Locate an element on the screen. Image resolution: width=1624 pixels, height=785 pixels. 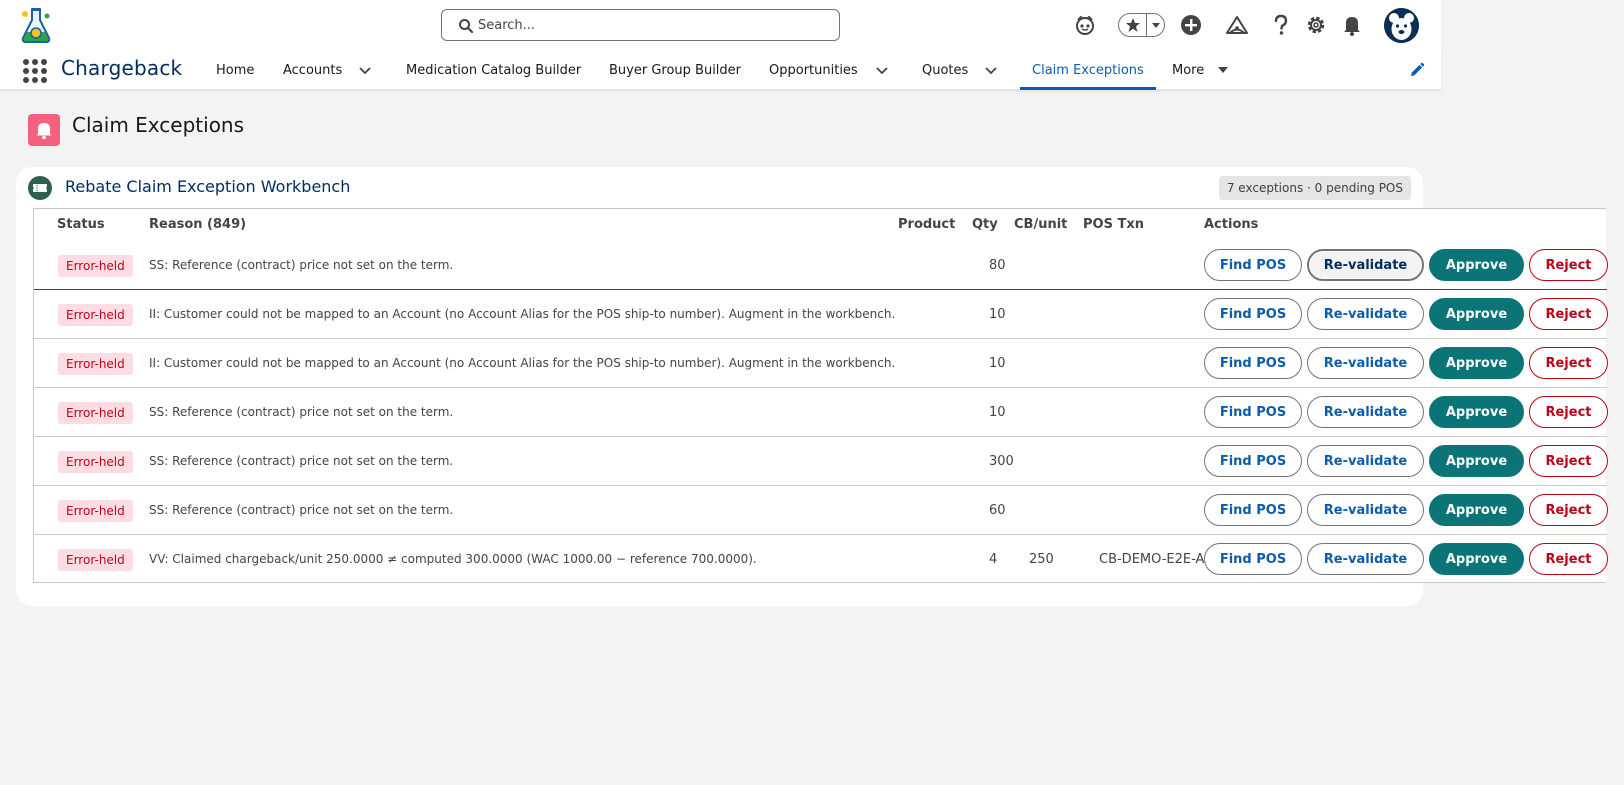
global-header is located at coordinates (720, 25).